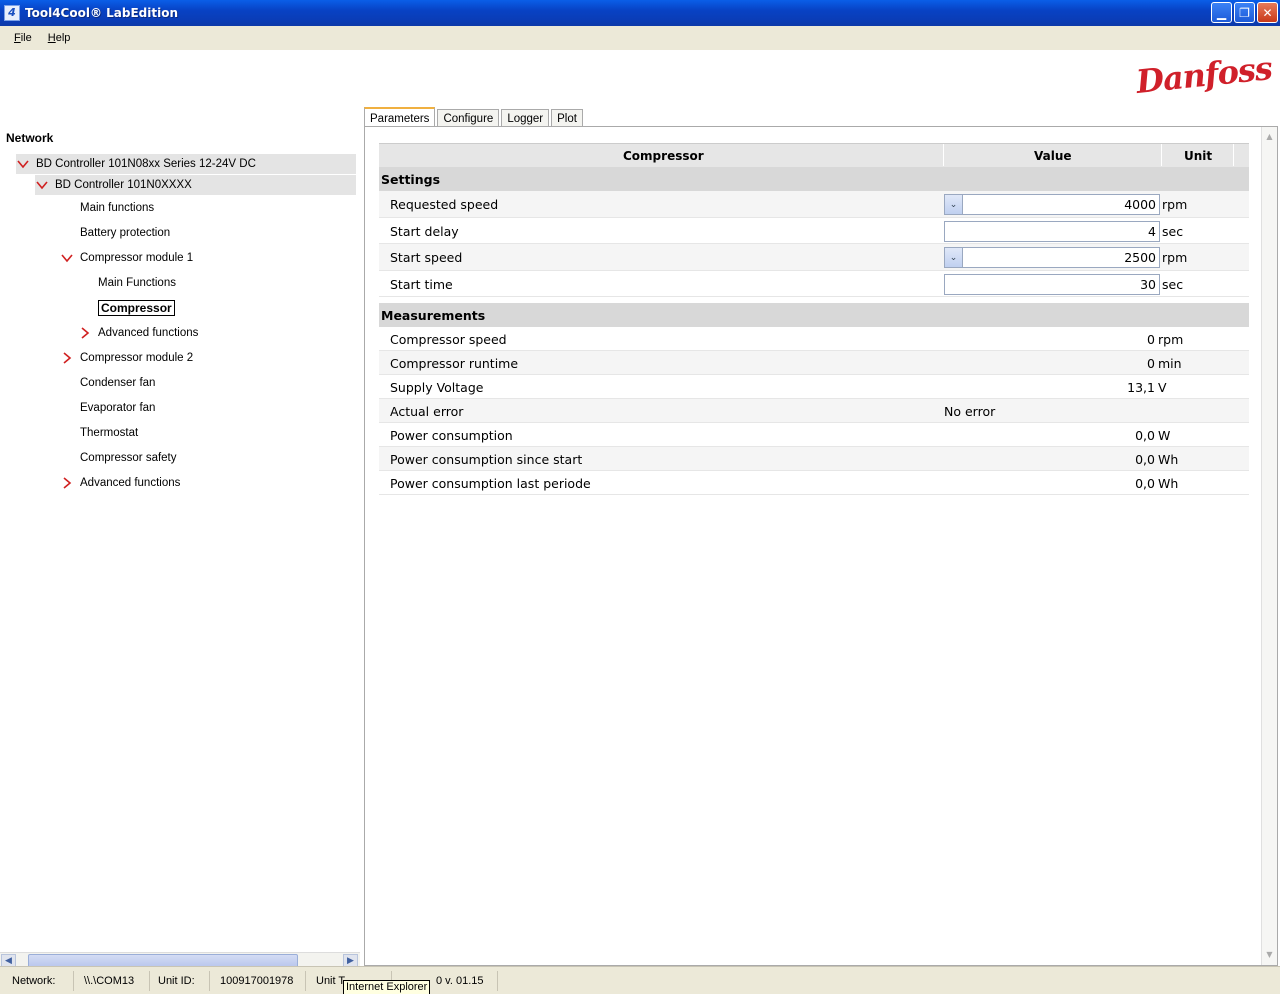 The width and height of the screenshot is (1280, 994). I want to click on menu-help: Help, so click(59, 38).